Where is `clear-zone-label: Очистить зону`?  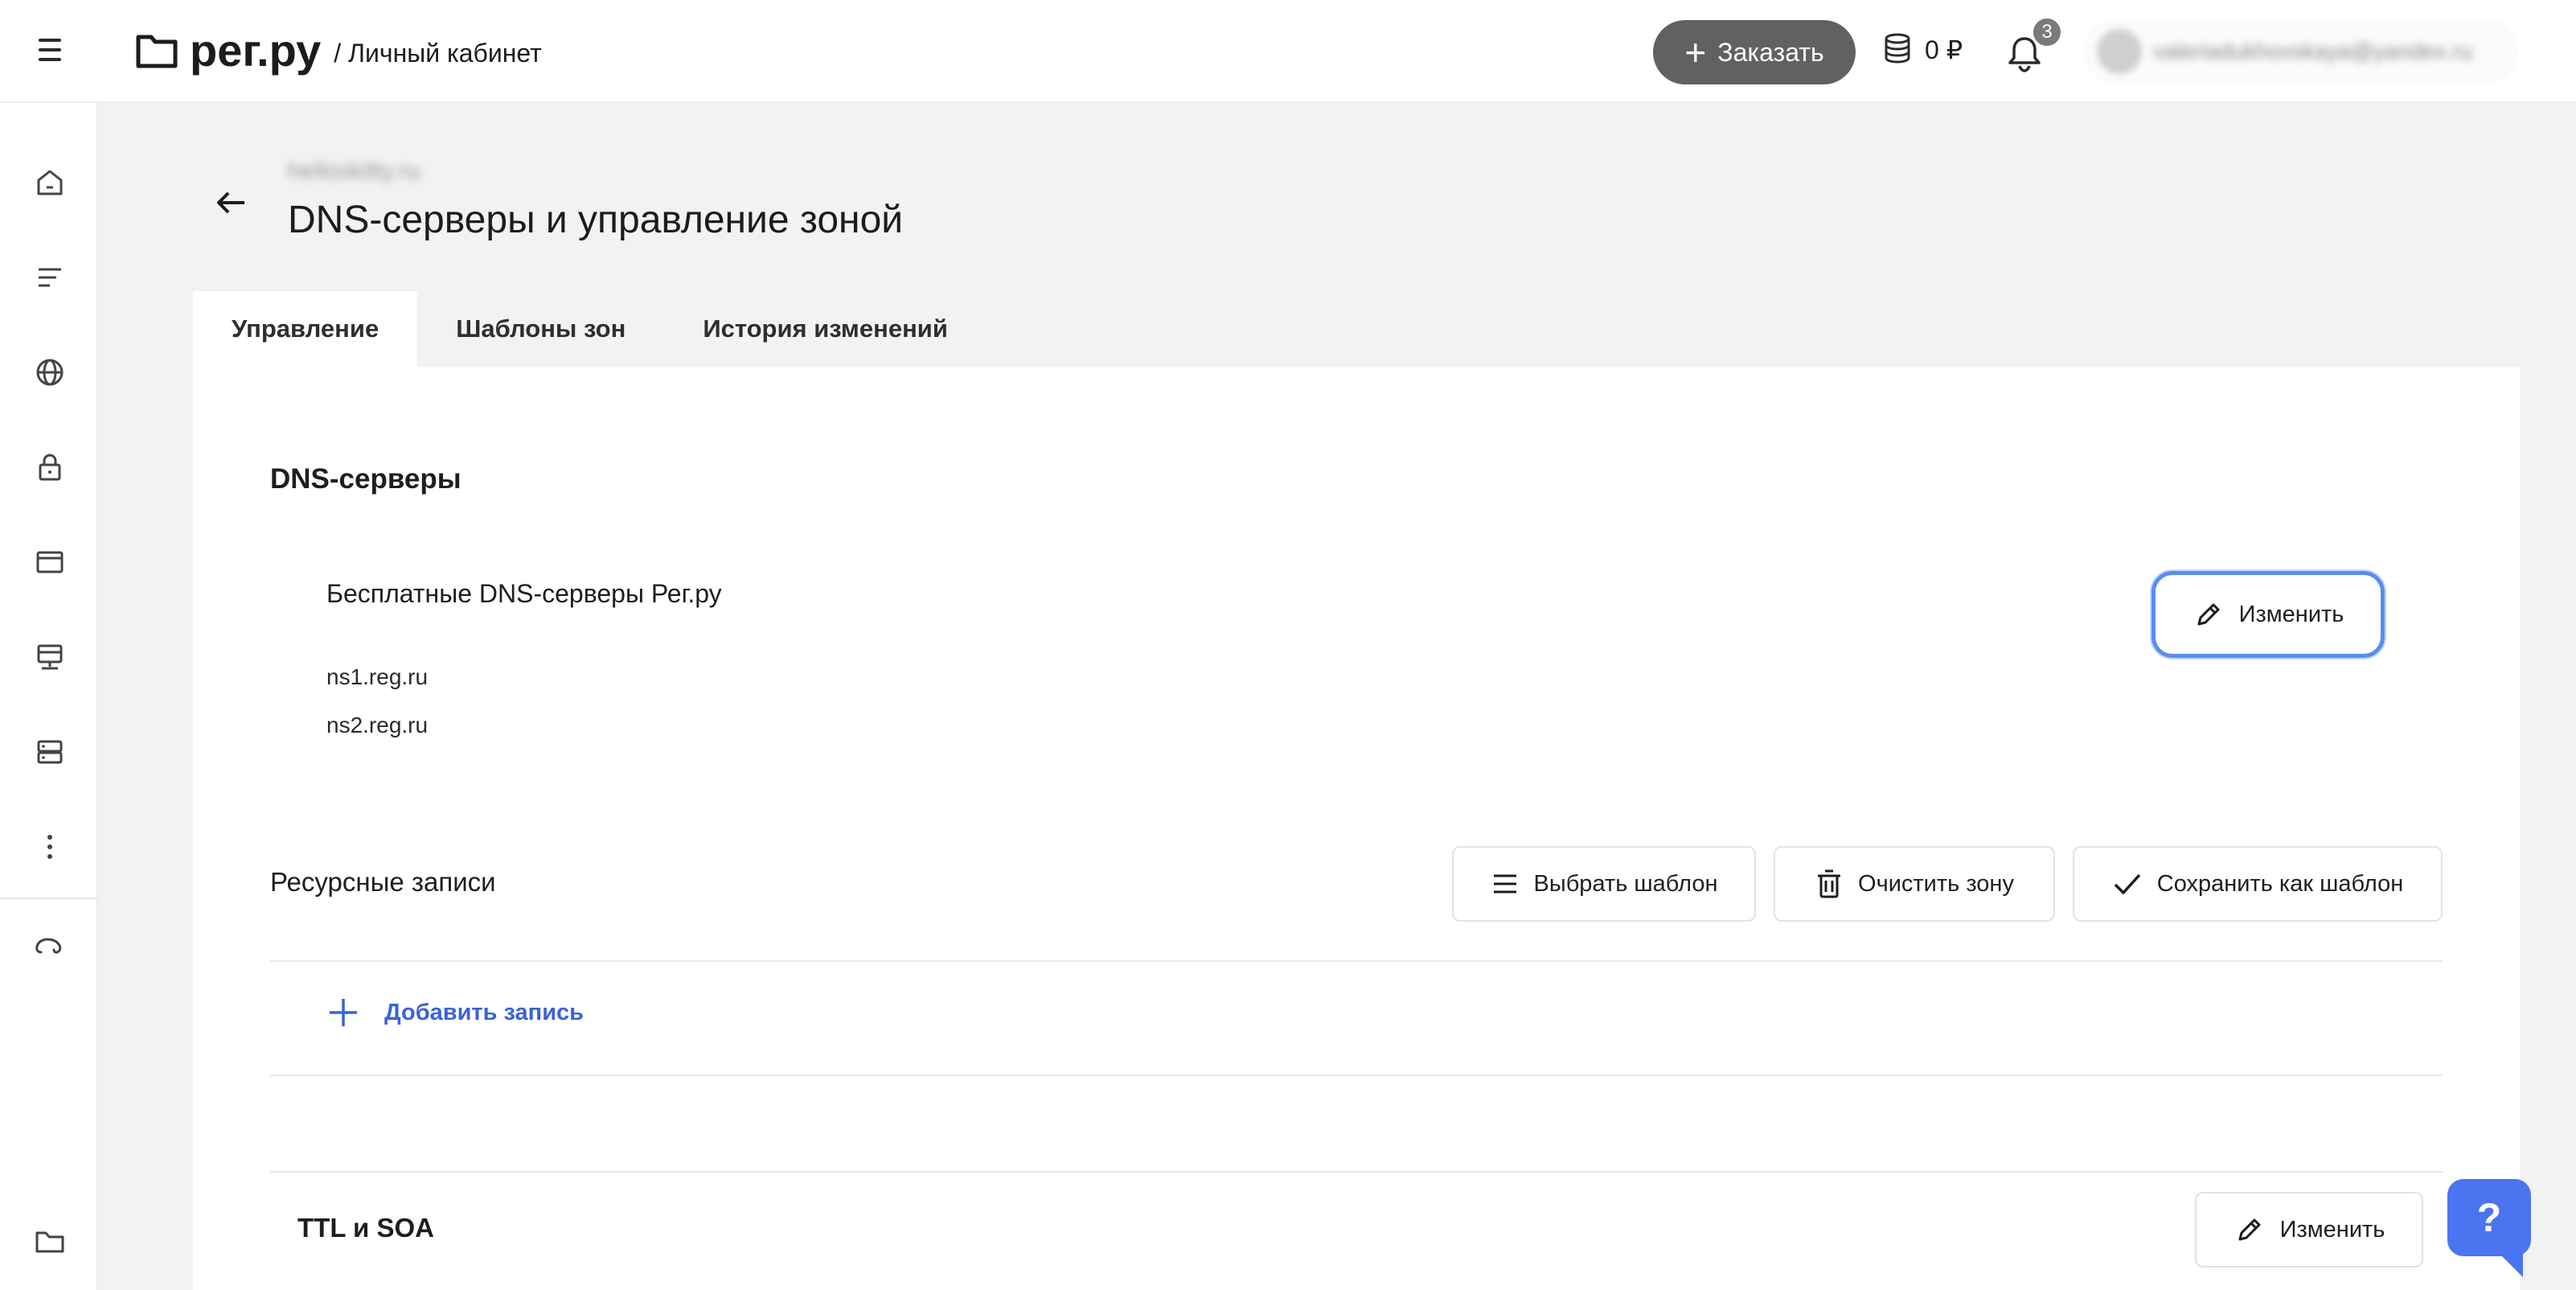 clear-zone-label: Очистить зону is located at coordinates (1936, 883).